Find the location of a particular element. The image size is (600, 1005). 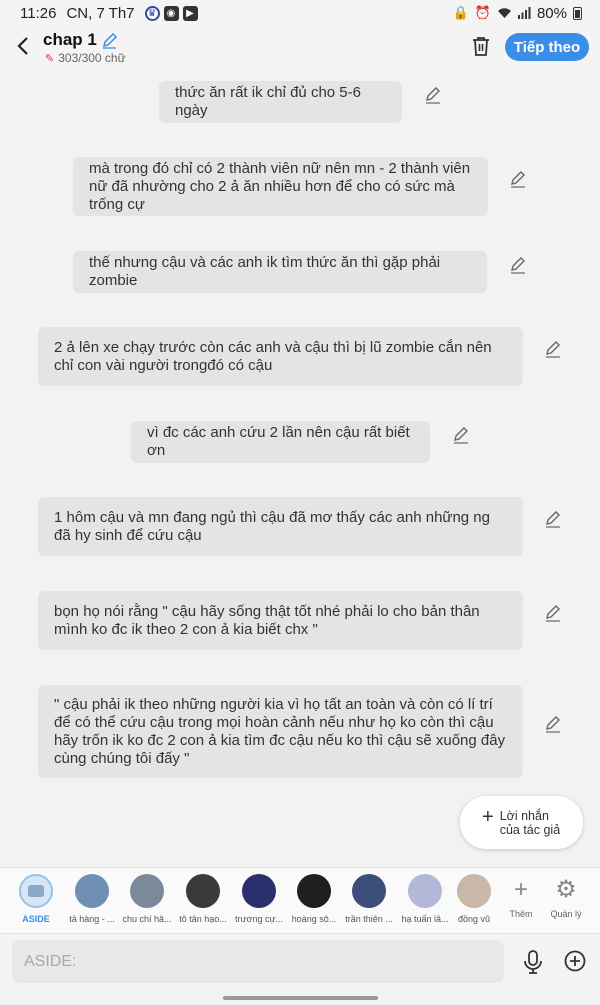

manage-label: Quản lý is located at coordinates (566, 914).